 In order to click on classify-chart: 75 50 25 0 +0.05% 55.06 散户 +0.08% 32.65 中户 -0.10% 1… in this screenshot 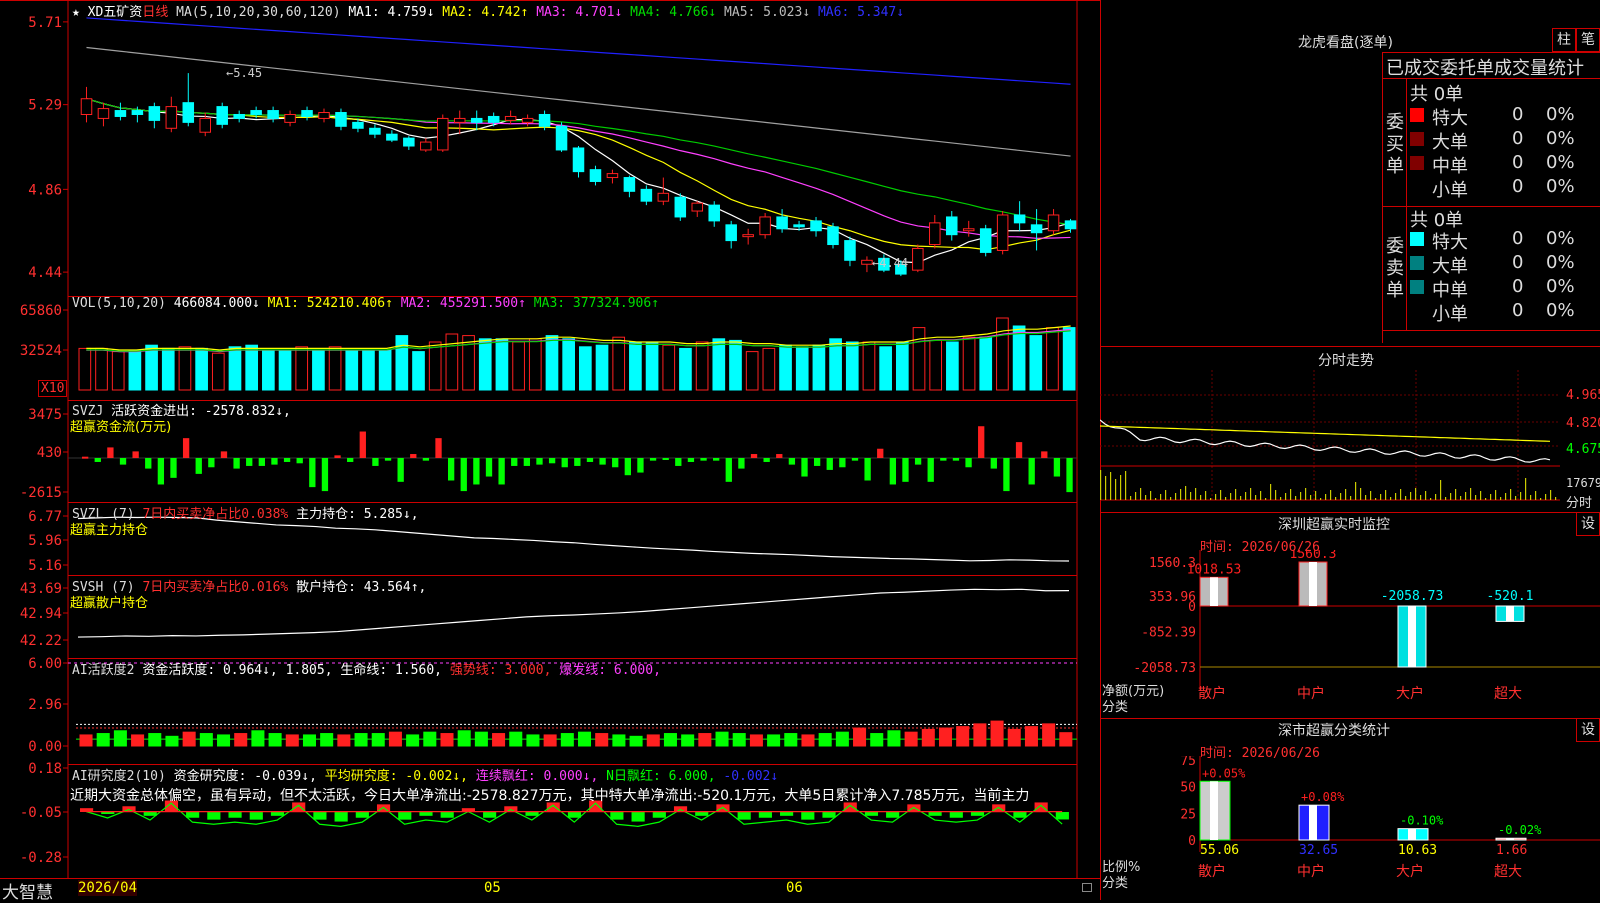, I will do `click(1350, 828)`.